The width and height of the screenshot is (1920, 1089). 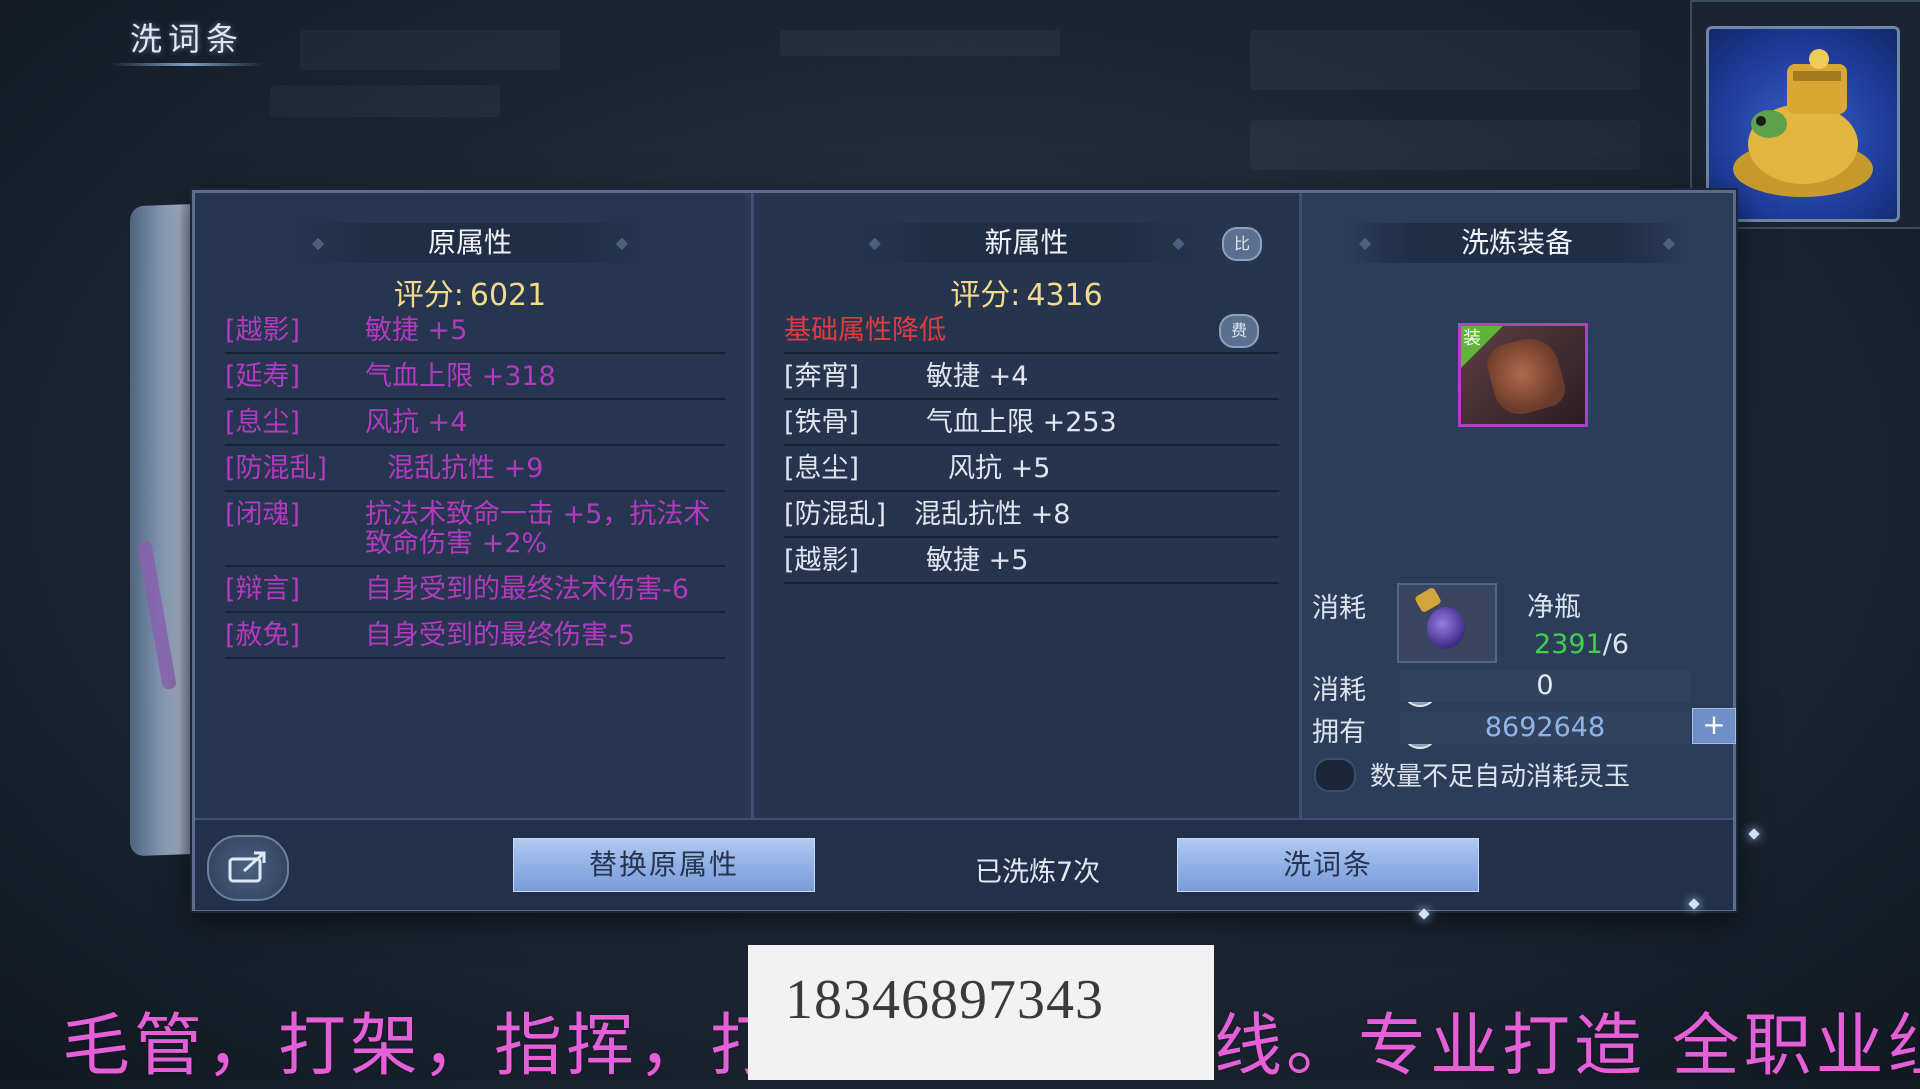 What do you see at coordinates (1523, 375) in the screenshot?
I see `equipment-slot: 装` at bounding box center [1523, 375].